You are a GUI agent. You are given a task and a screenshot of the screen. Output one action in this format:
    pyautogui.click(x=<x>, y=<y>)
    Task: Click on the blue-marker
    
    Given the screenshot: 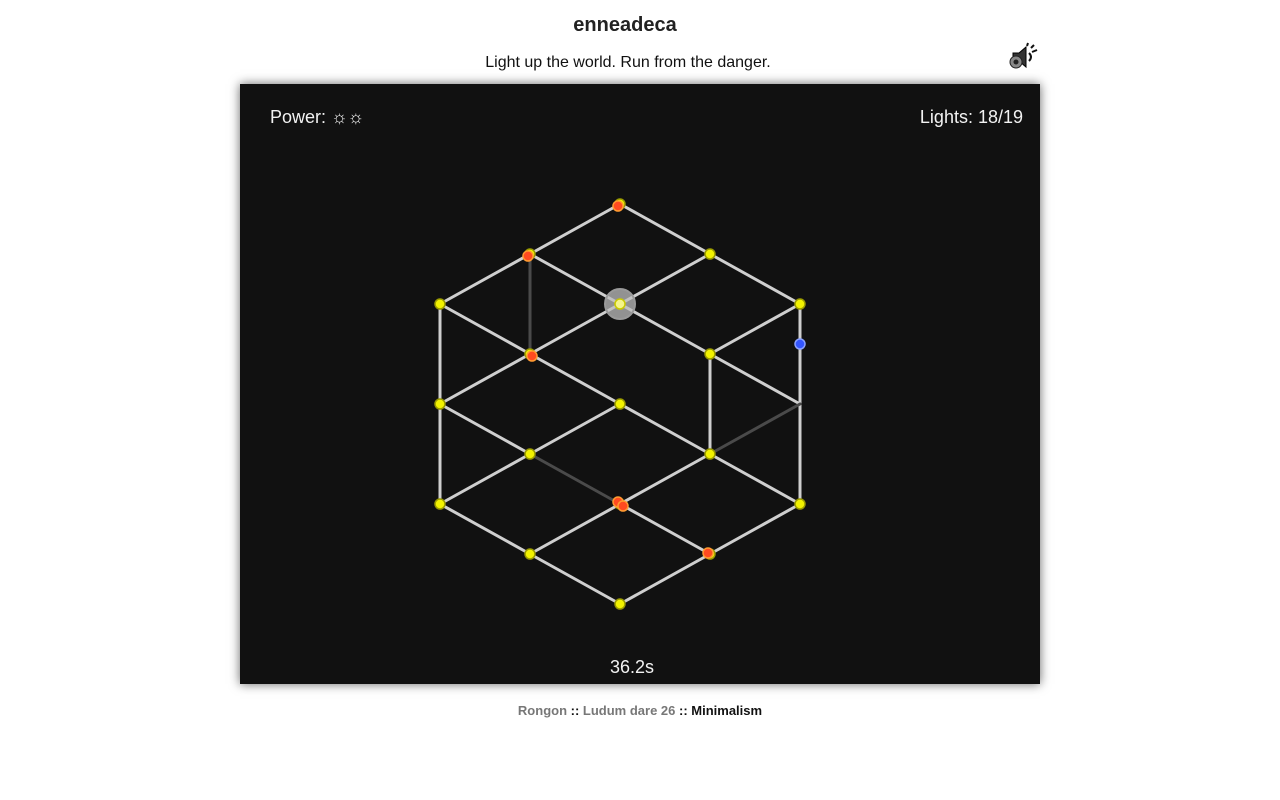 What is the action you would take?
    pyautogui.click(x=800, y=344)
    